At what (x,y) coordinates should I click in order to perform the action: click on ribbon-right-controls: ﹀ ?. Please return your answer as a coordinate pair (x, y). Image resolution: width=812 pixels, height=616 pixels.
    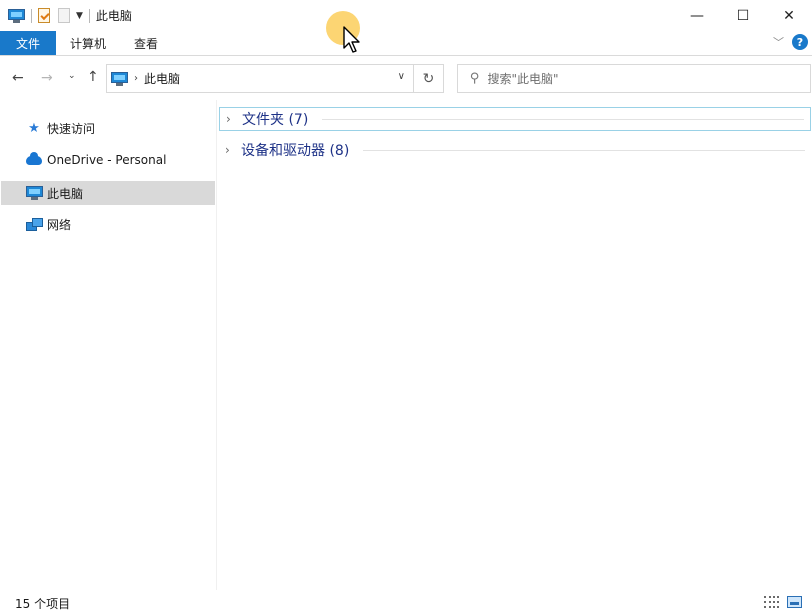
    Looking at the image, I should click on (790, 42).